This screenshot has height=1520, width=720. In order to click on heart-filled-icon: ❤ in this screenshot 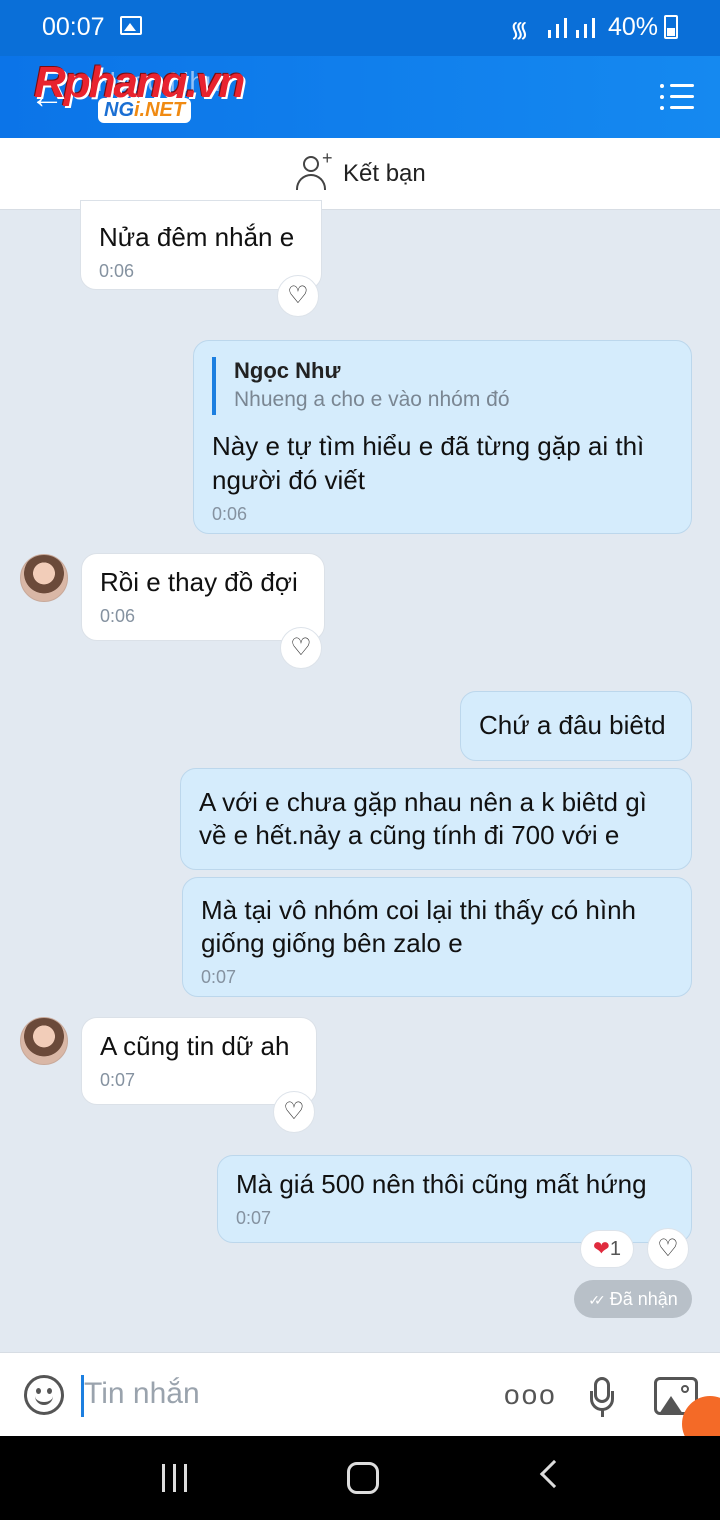, I will do `click(601, 1249)`.